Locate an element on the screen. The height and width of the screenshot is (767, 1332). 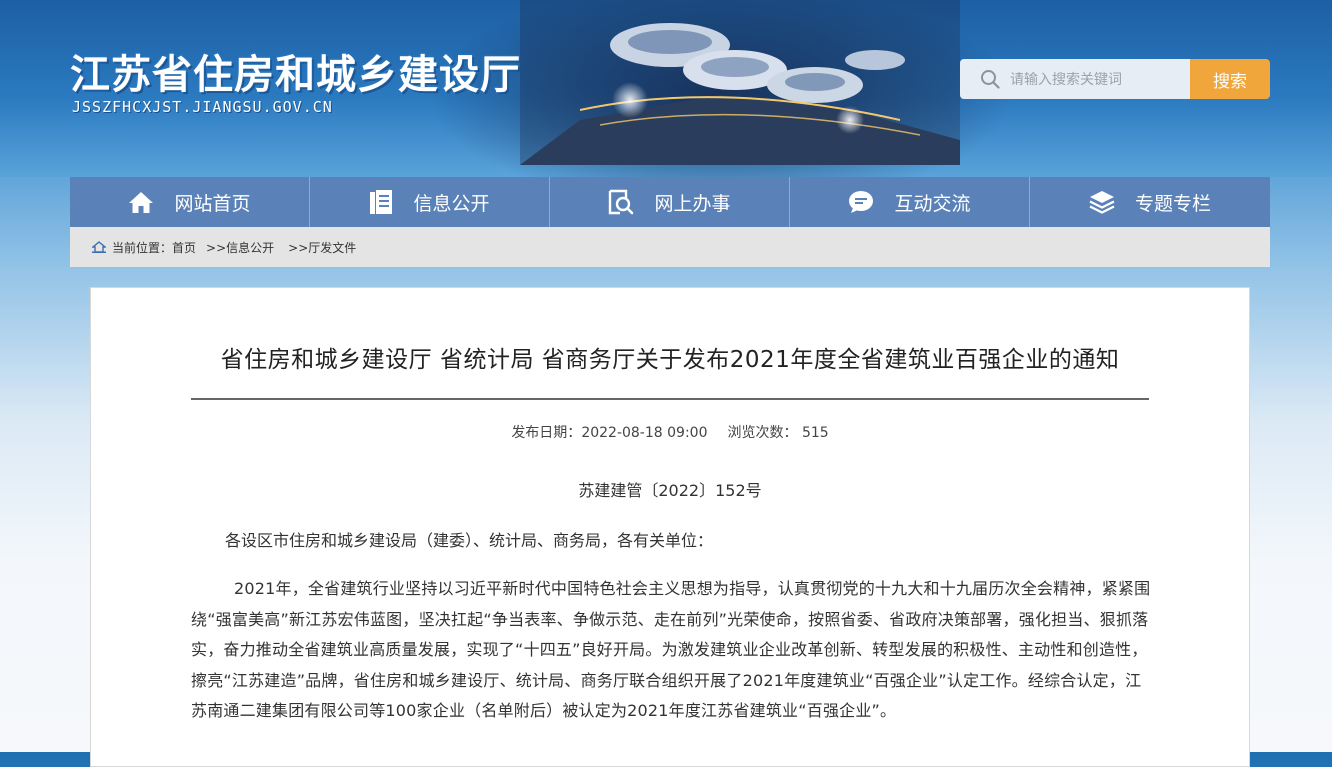
main-nav: 网站首页 信息公开 网上办事 互动交流 专题专栏 is located at coordinates (670, 202).